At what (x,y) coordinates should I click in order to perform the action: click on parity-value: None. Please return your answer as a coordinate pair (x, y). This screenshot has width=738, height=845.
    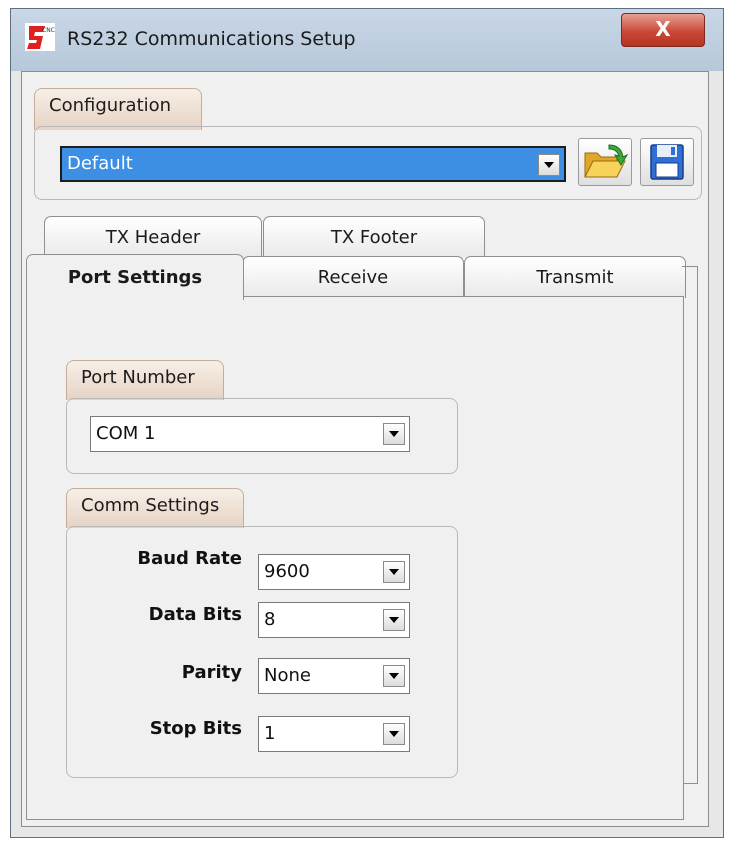
    Looking at the image, I should click on (287, 675).